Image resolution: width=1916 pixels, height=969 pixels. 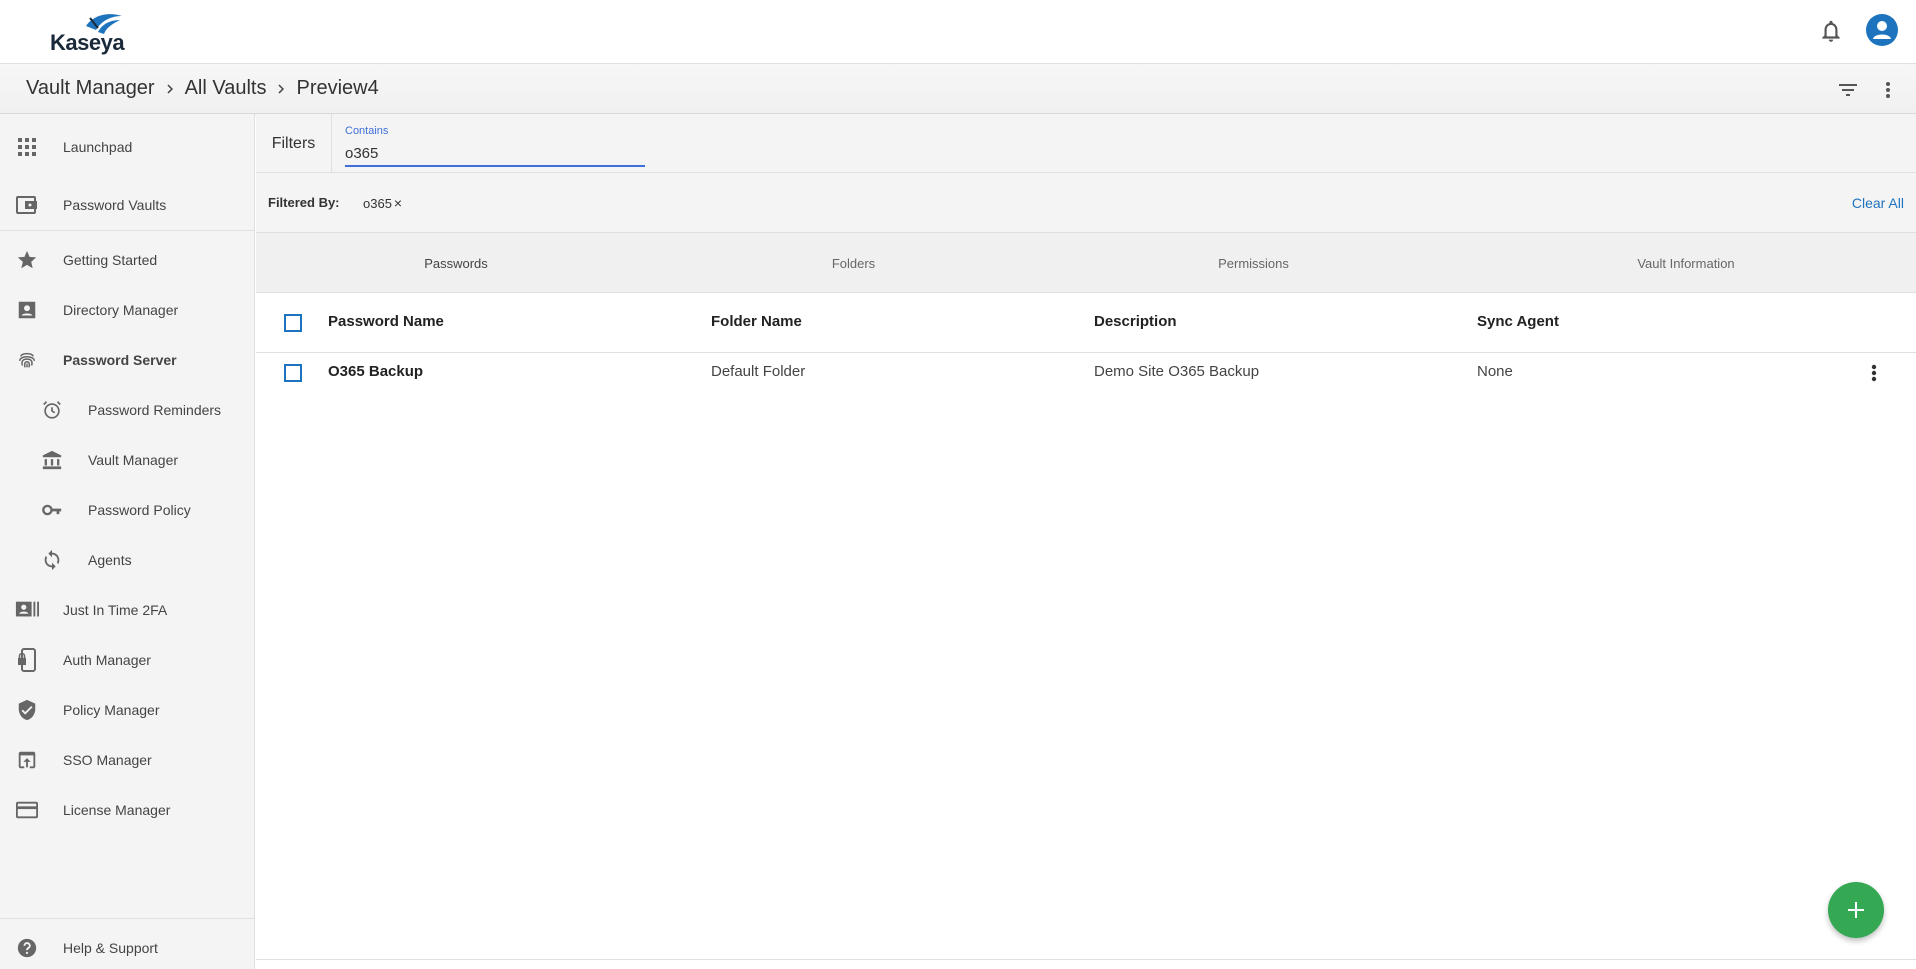 What do you see at coordinates (293, 323) in the screenshot?
I see `select-all-checkbox` at bounding box center [293, 323].